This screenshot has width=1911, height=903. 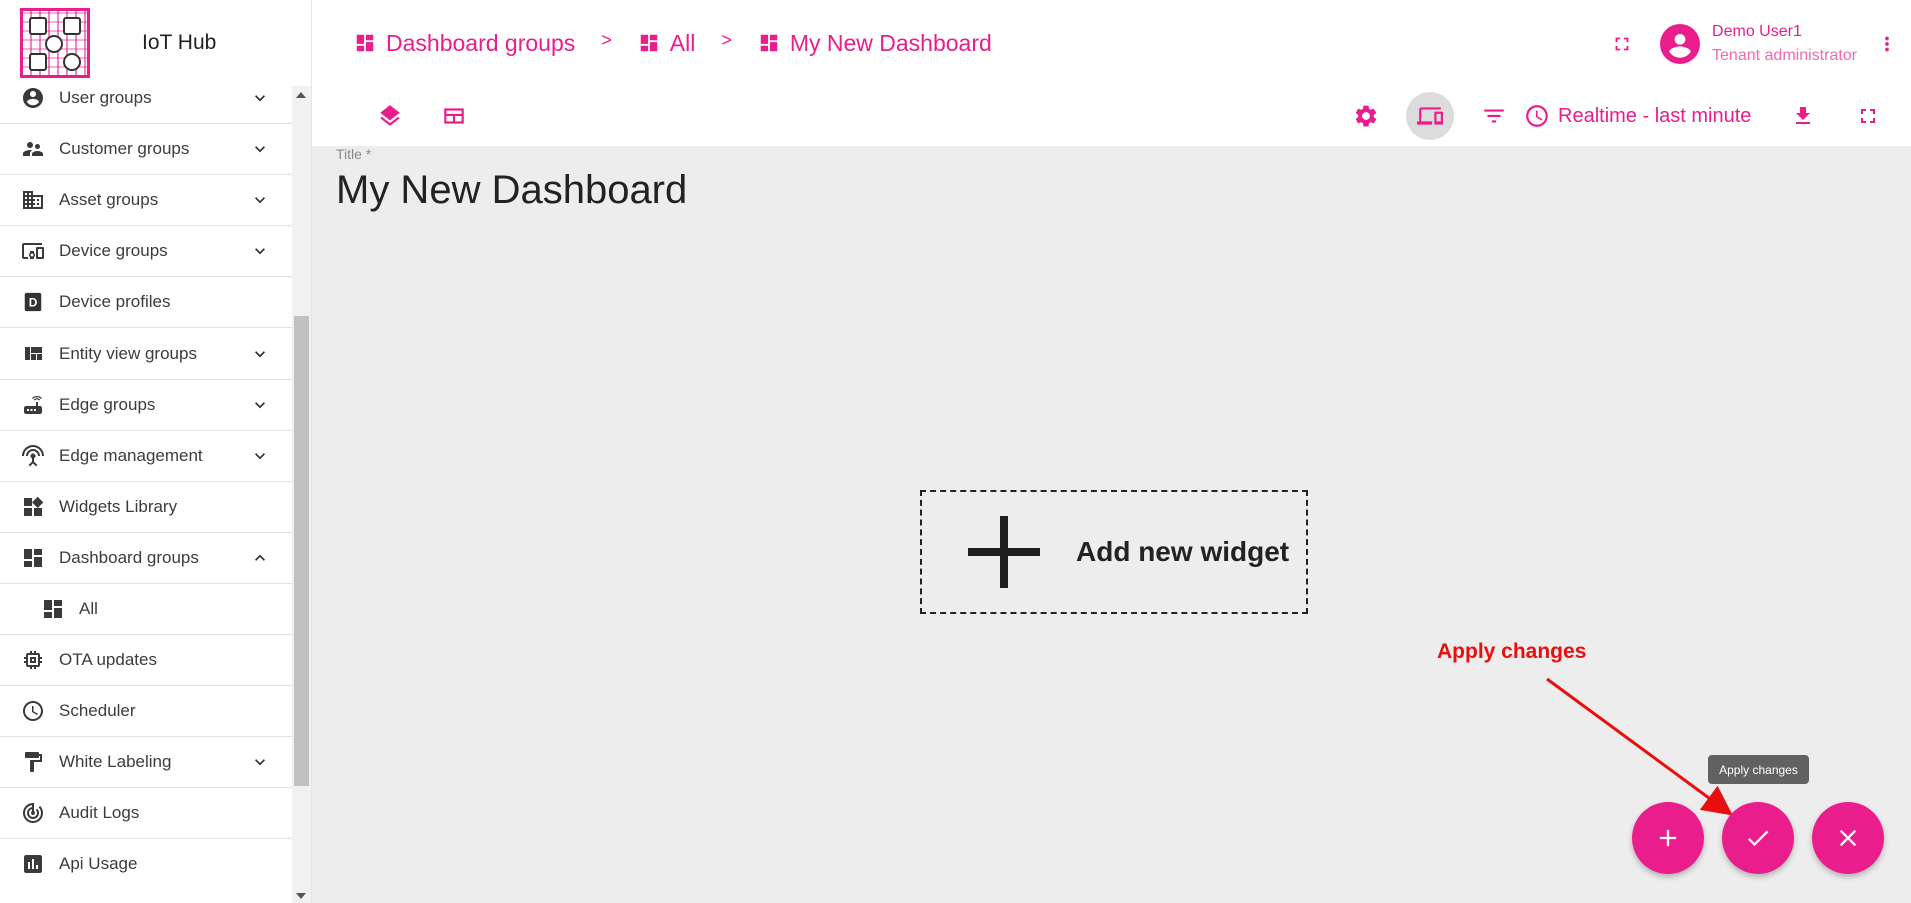 What do you see at coordinates (1784, 44) in the screenshot?
I see `user-info: Demo User1 Tenant administrator` at bounding box center [1784, 44].